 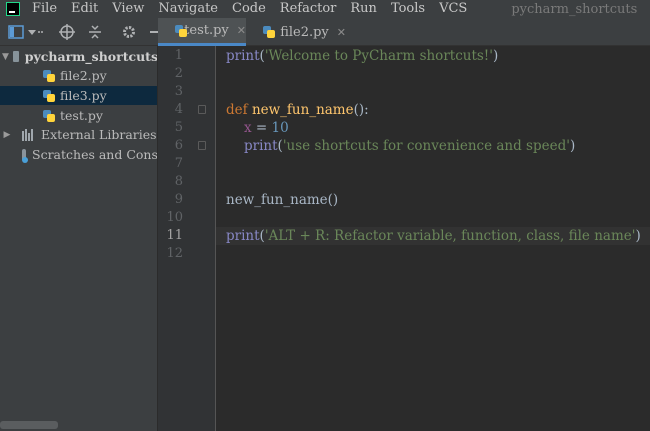 What do you see at coordinates (302, 110) in the screenshot?
I see `function-name: new_fun_name` at bounding box center [302, 110].